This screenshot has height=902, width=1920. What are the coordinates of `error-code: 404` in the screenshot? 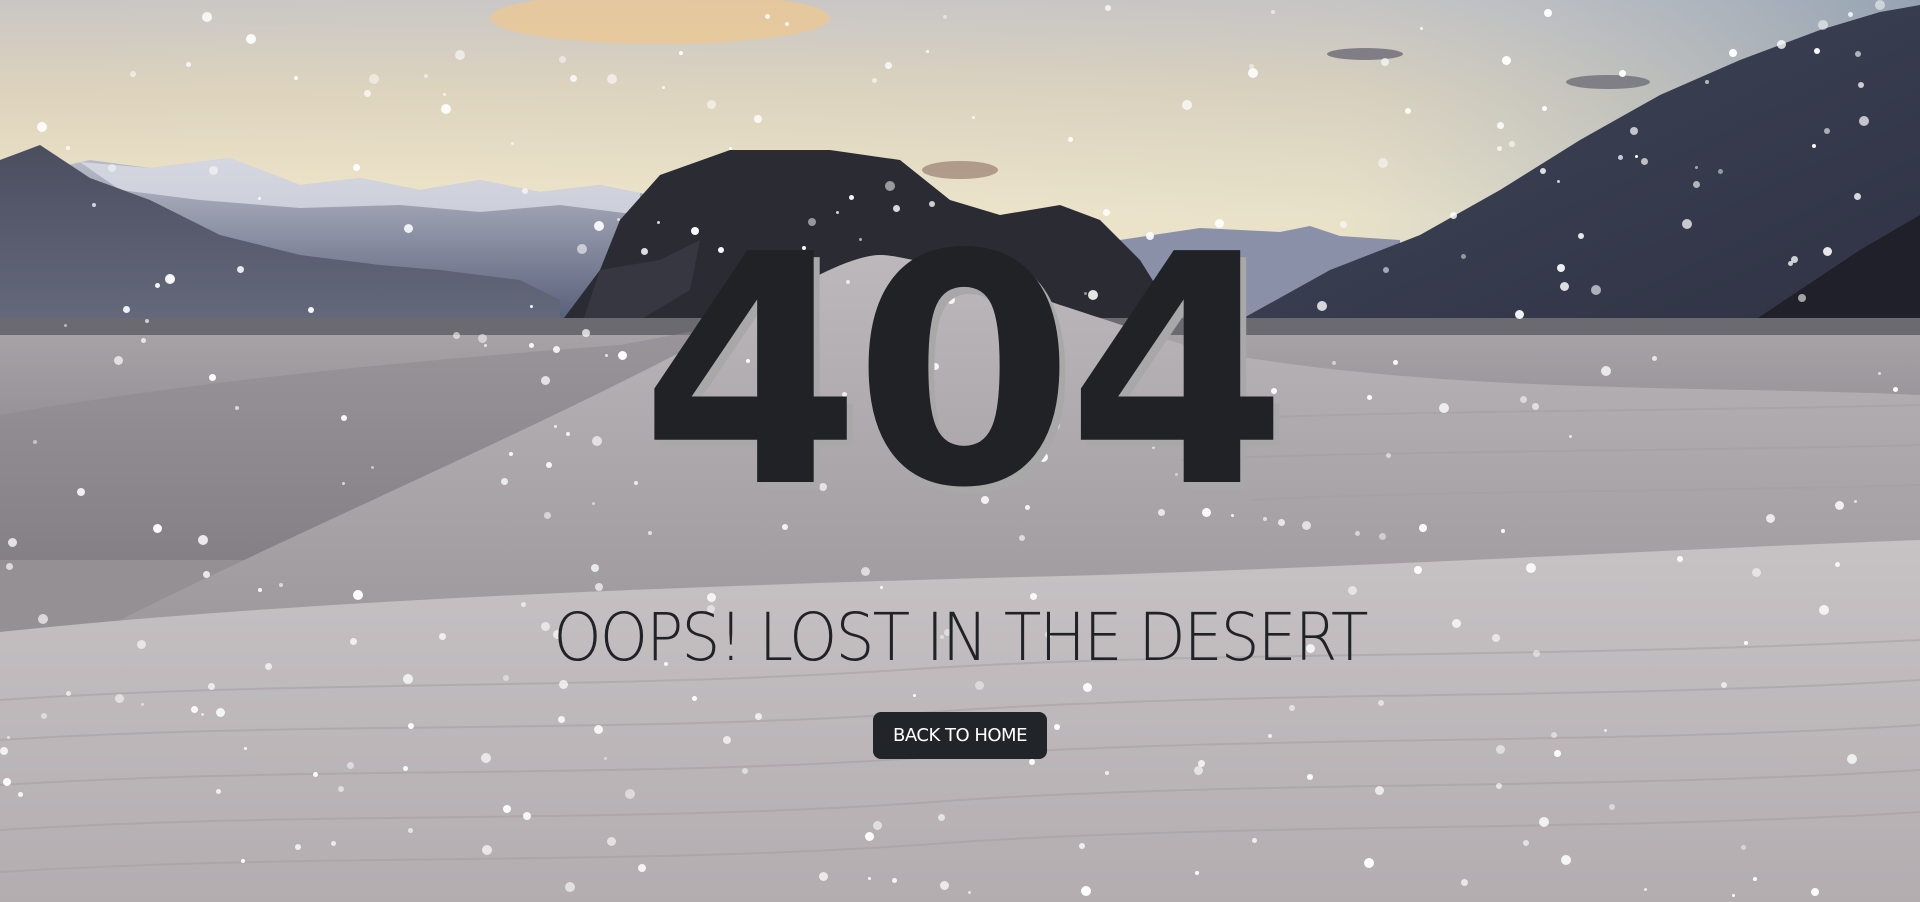 It's located at (964, 372).